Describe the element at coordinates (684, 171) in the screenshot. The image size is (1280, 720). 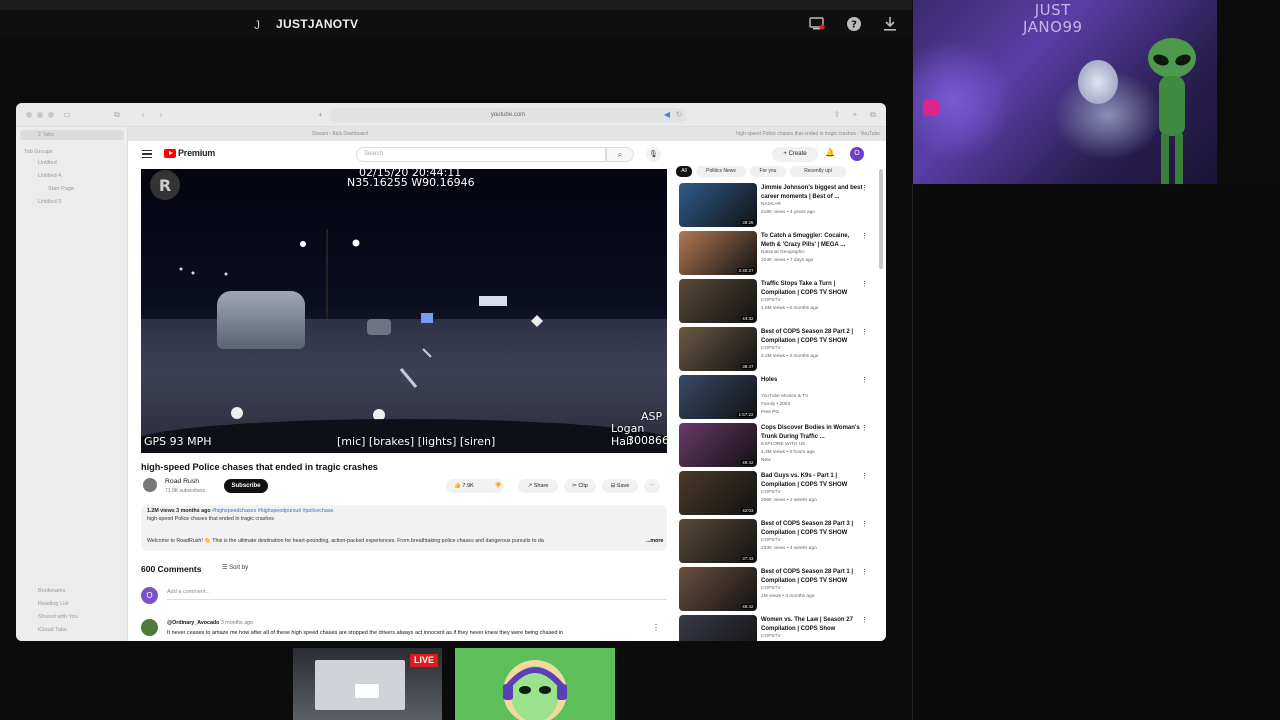
I see `chip-all: All` at that location.